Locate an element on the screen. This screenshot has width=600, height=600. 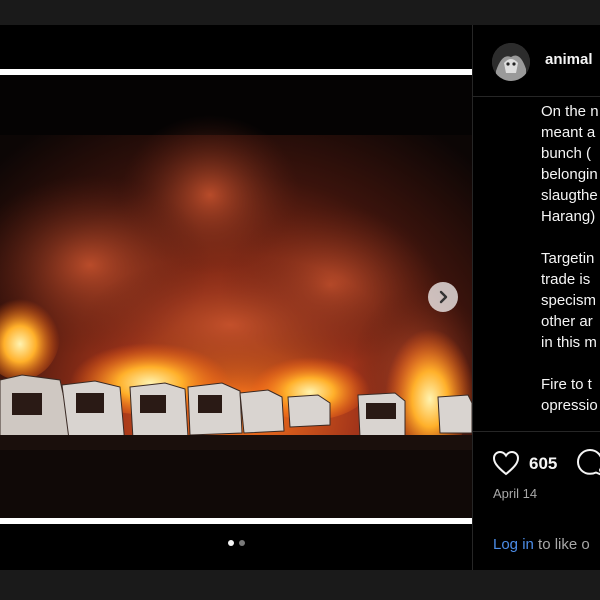
heart-icon is located at coordinates (506, 465).